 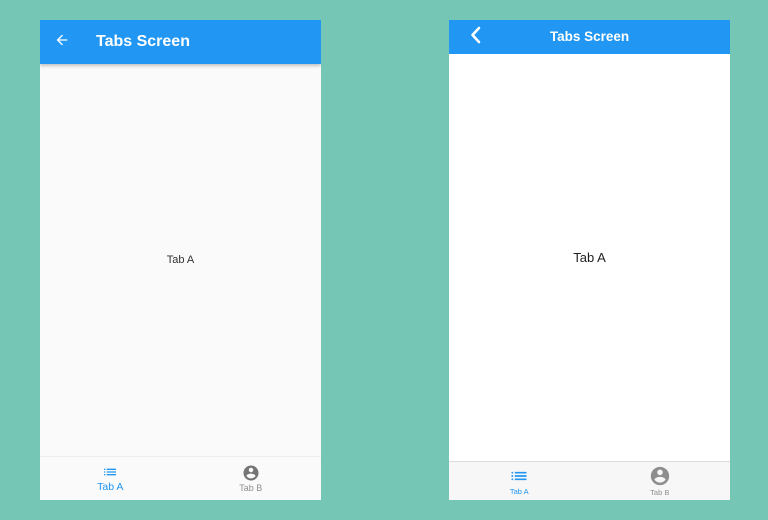 I want to click on back-button, so click(x=62, y=42).